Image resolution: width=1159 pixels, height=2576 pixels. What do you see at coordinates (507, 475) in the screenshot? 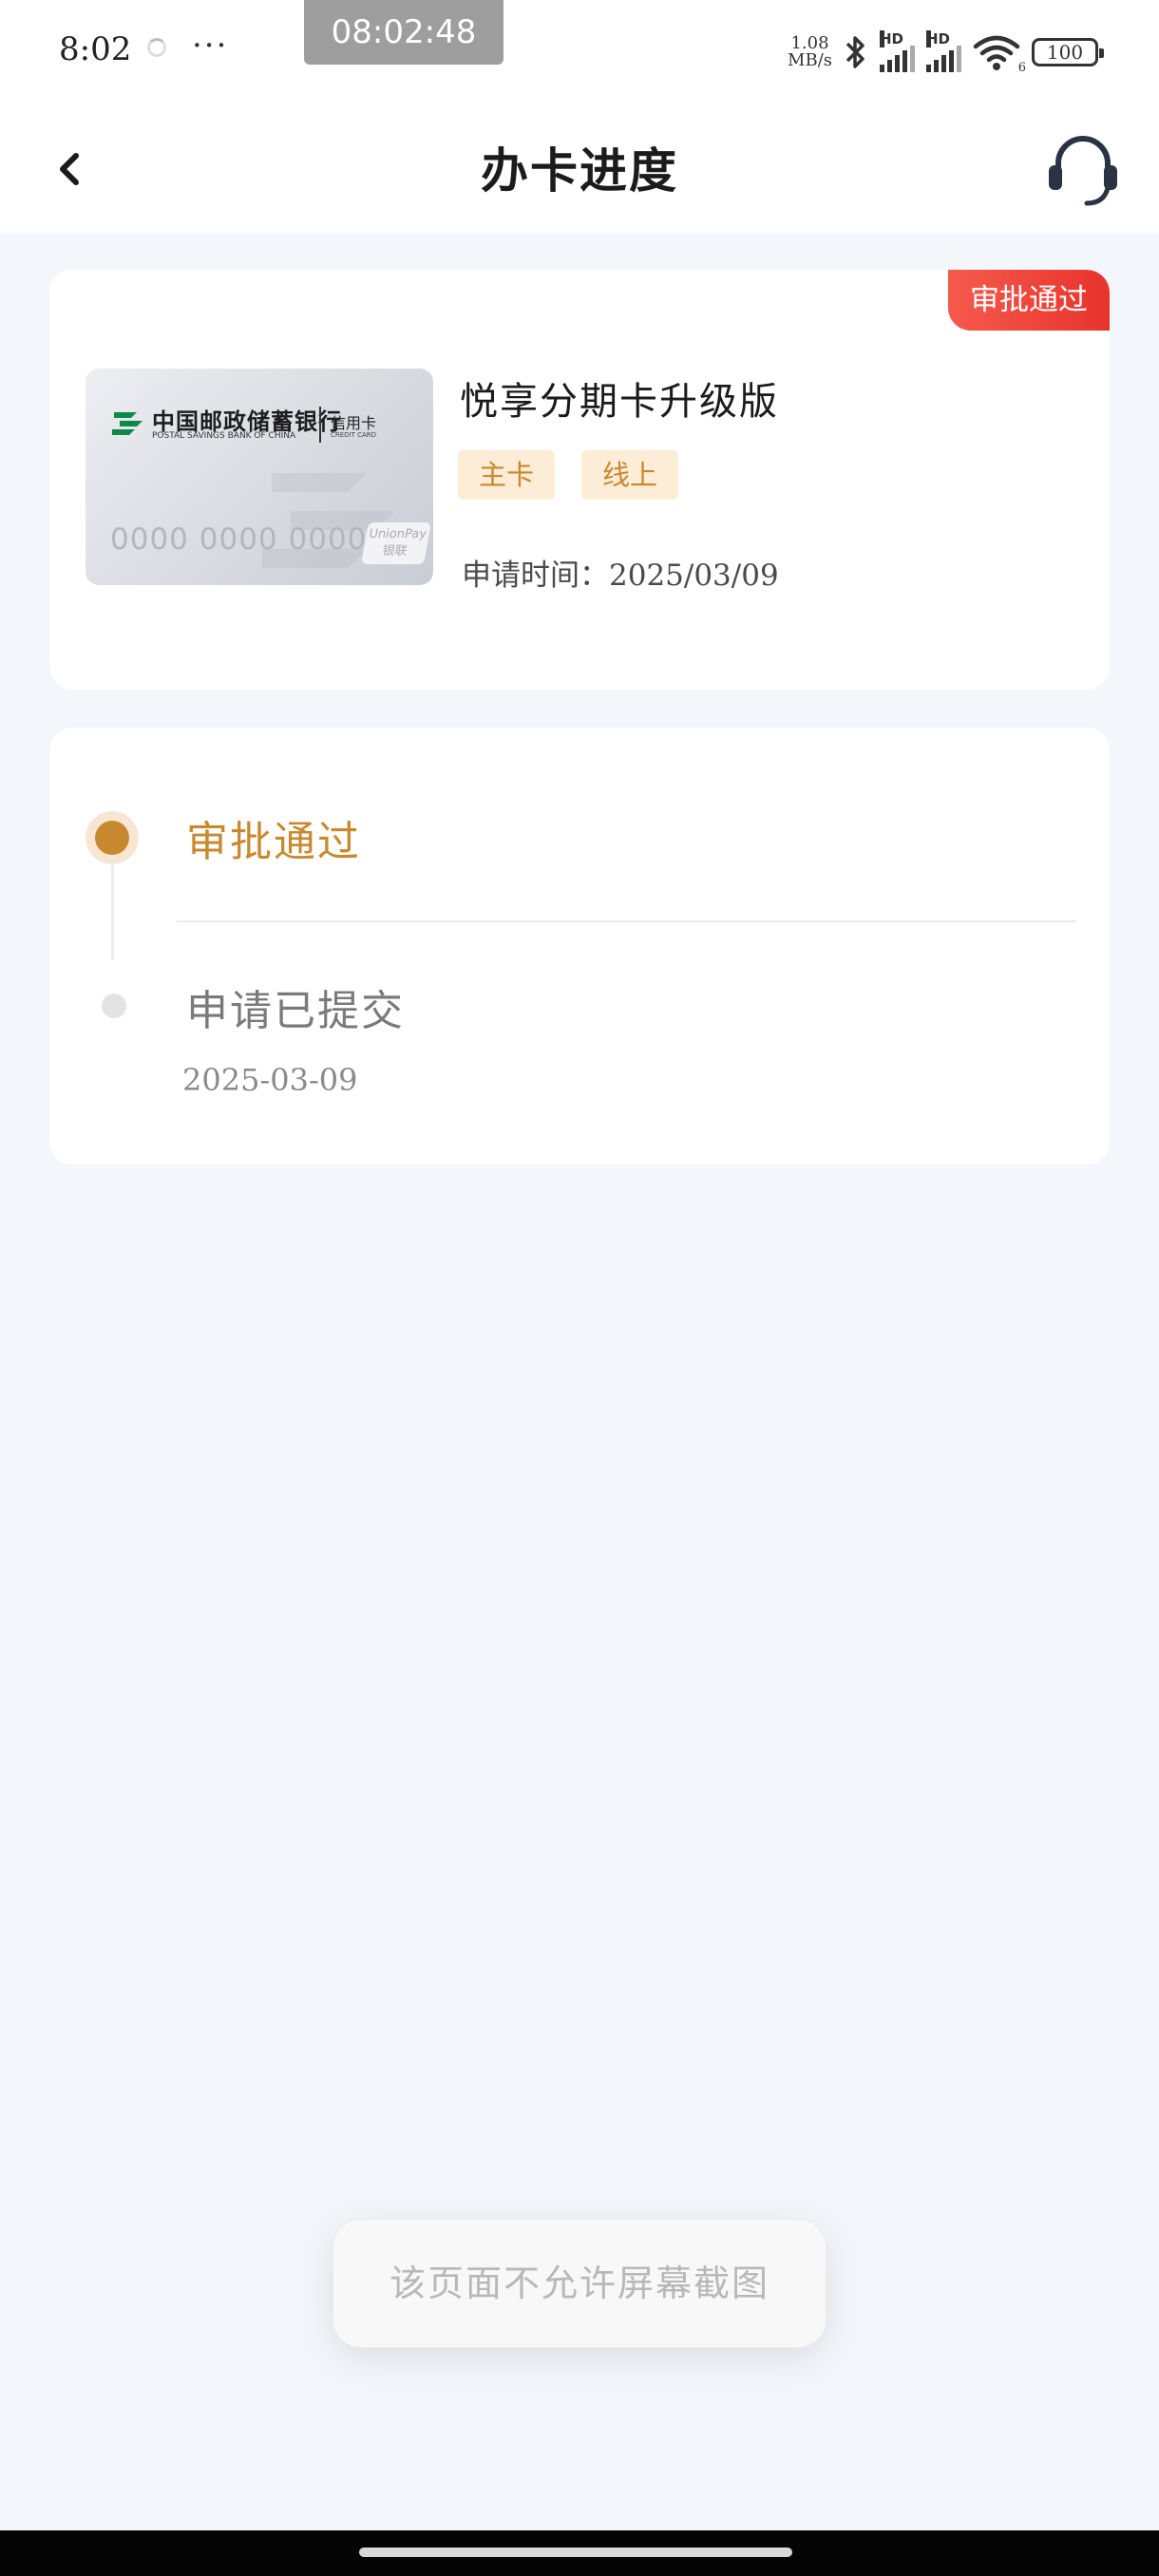
I see `chip-main-card: 主卡` at bounding box center [507, 475].